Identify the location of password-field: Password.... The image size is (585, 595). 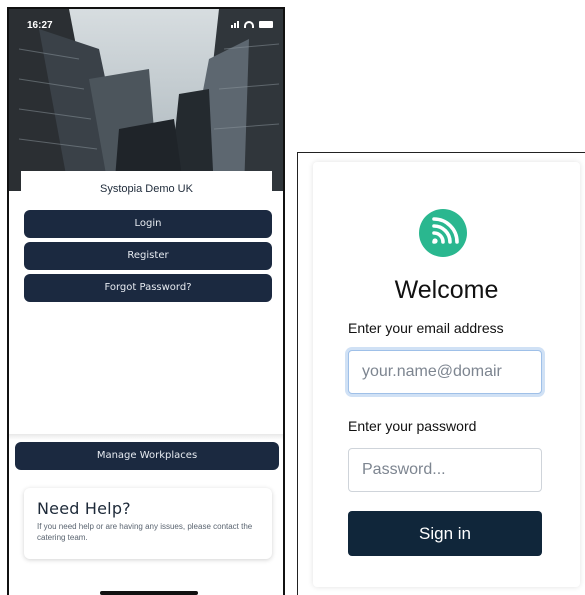
(445, 470).